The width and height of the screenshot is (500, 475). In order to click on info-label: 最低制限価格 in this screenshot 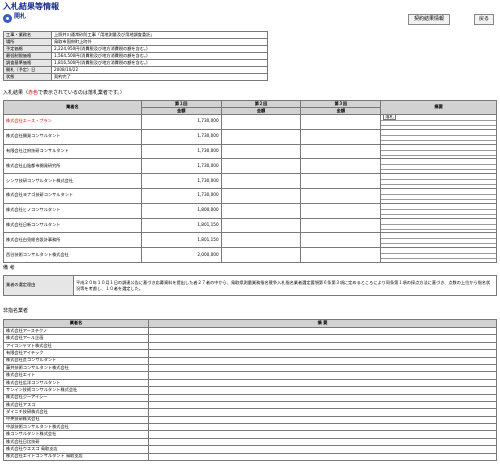, I will do `click(27, 56)`.